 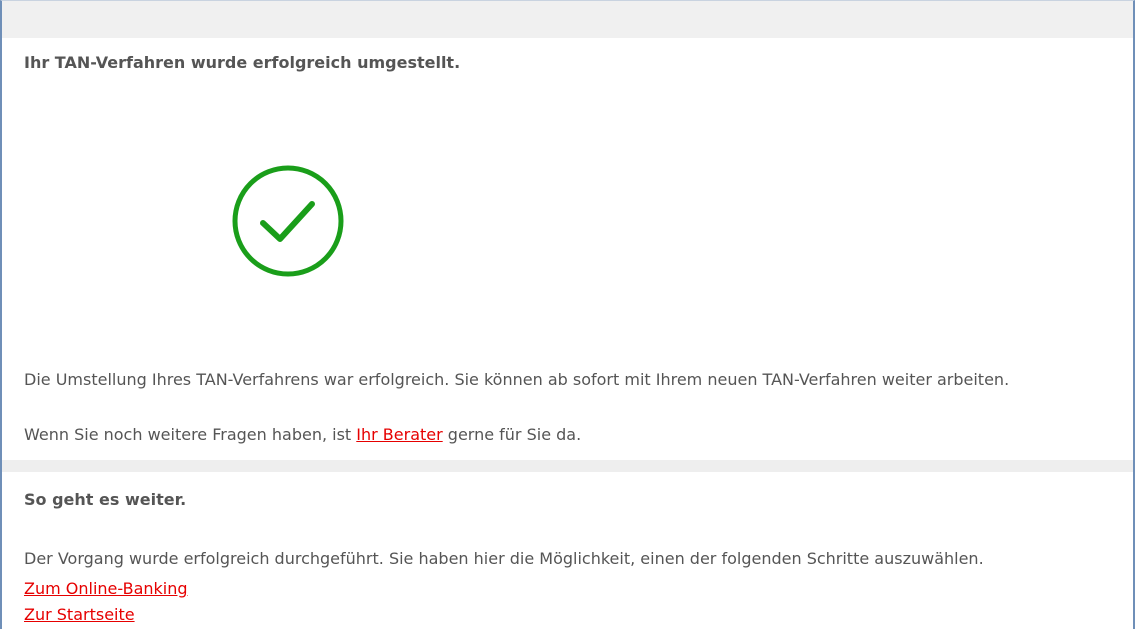 I want to click on online-banking-link: Zum Online-Banking, so click(x=106, y=588).